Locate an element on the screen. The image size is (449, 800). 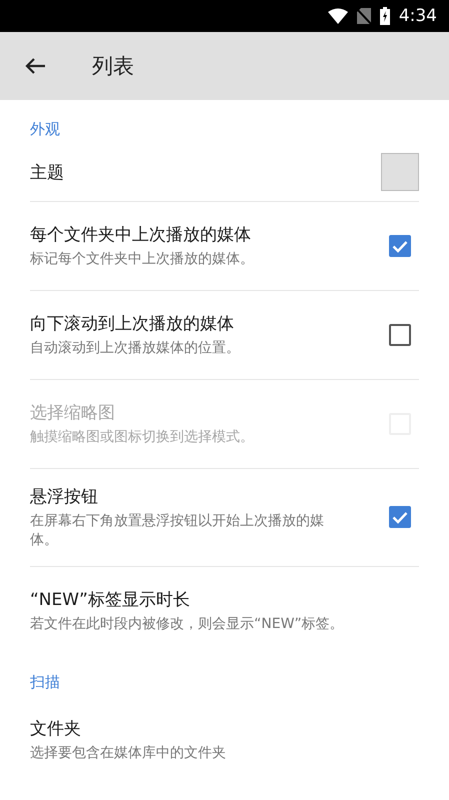
setting-row: 文件夹 选择要包含在媒体库中的文件夹 is located at coordinates (224, 739).